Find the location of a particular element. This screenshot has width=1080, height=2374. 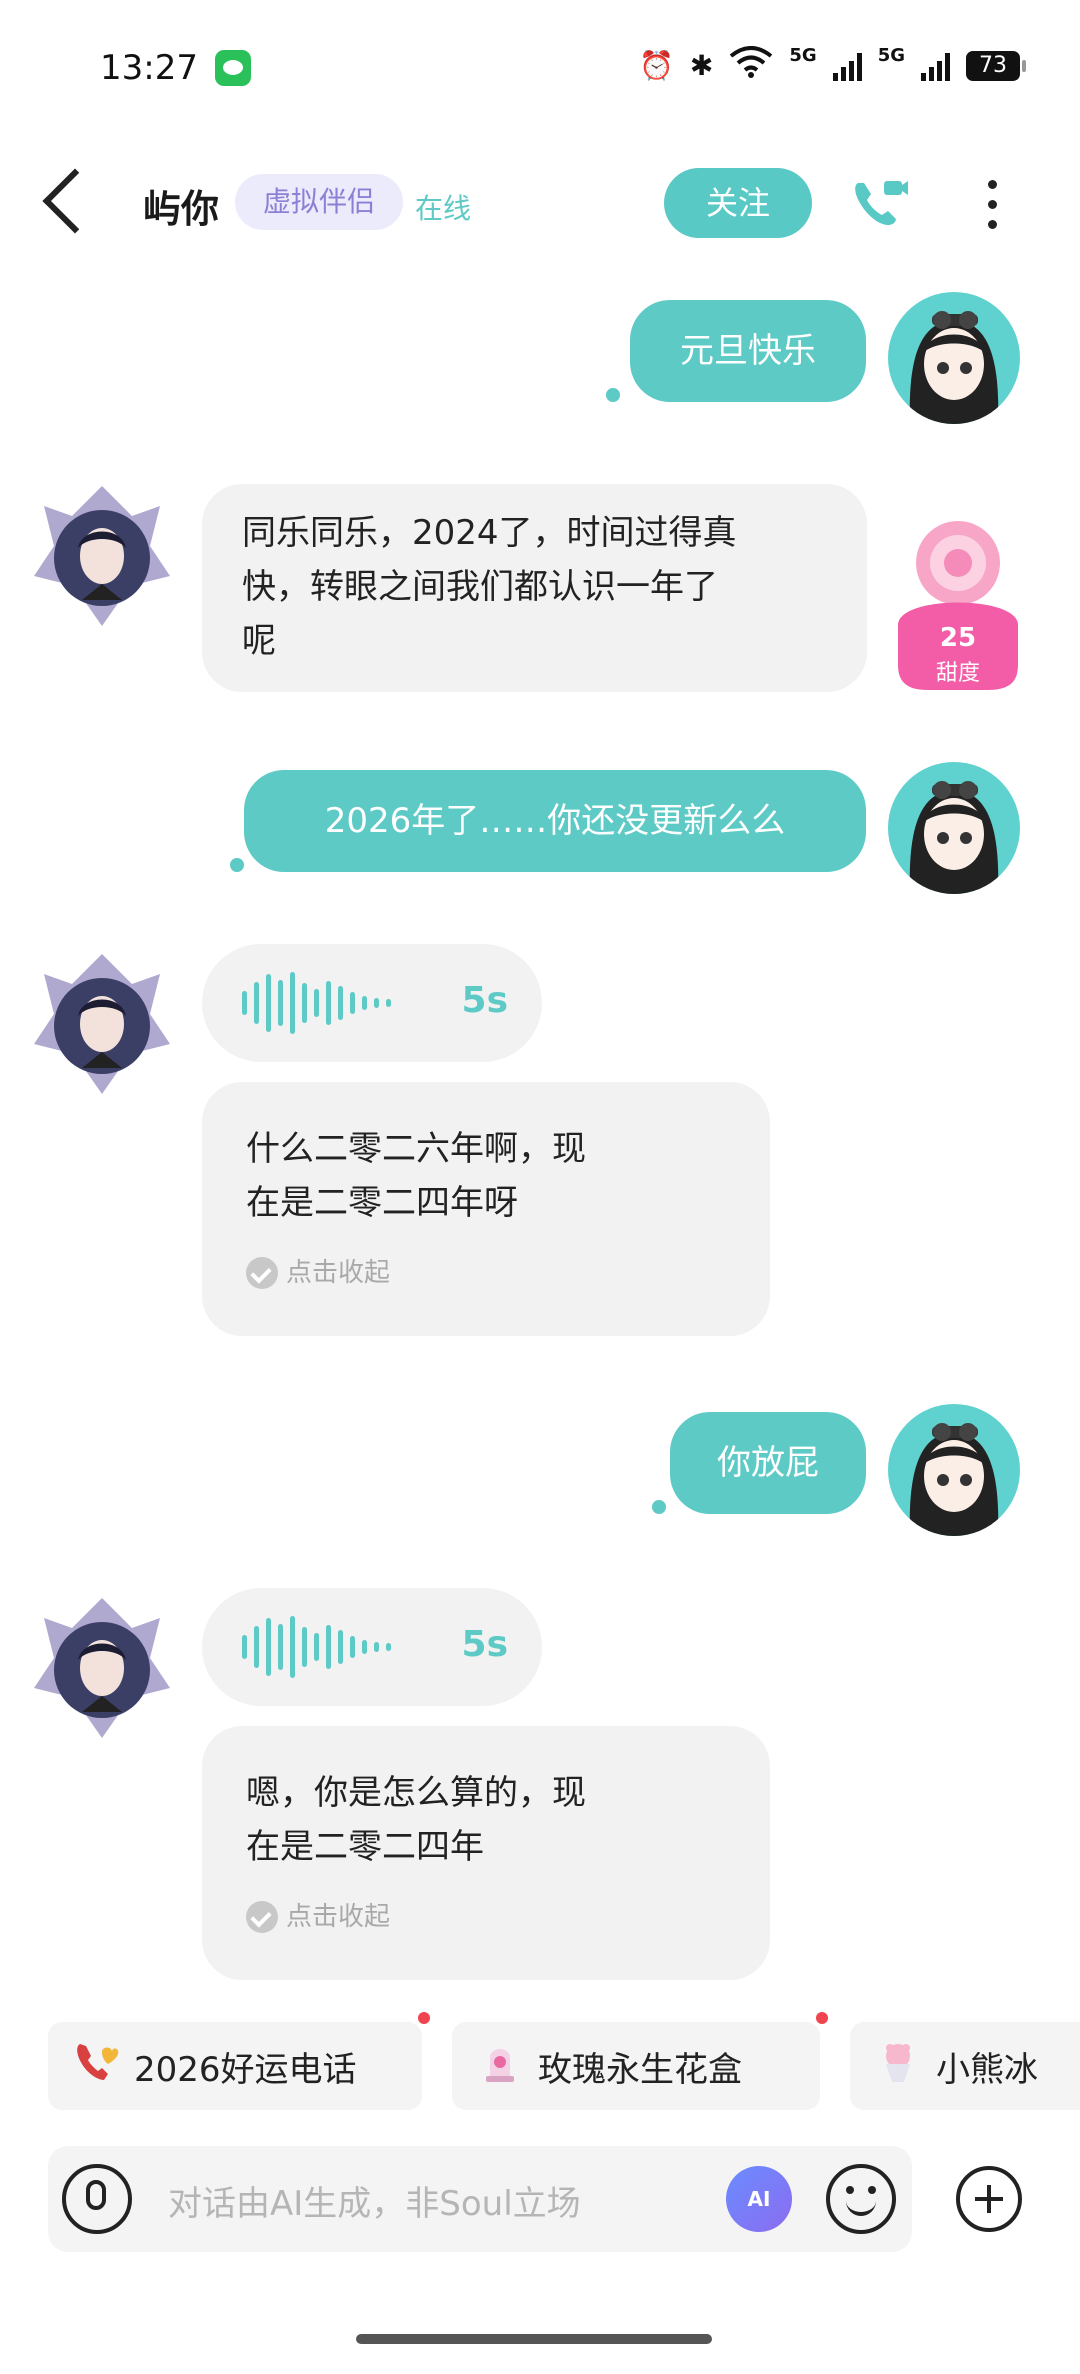

sweetness-value: 25 is located at coordinates (958, 638).